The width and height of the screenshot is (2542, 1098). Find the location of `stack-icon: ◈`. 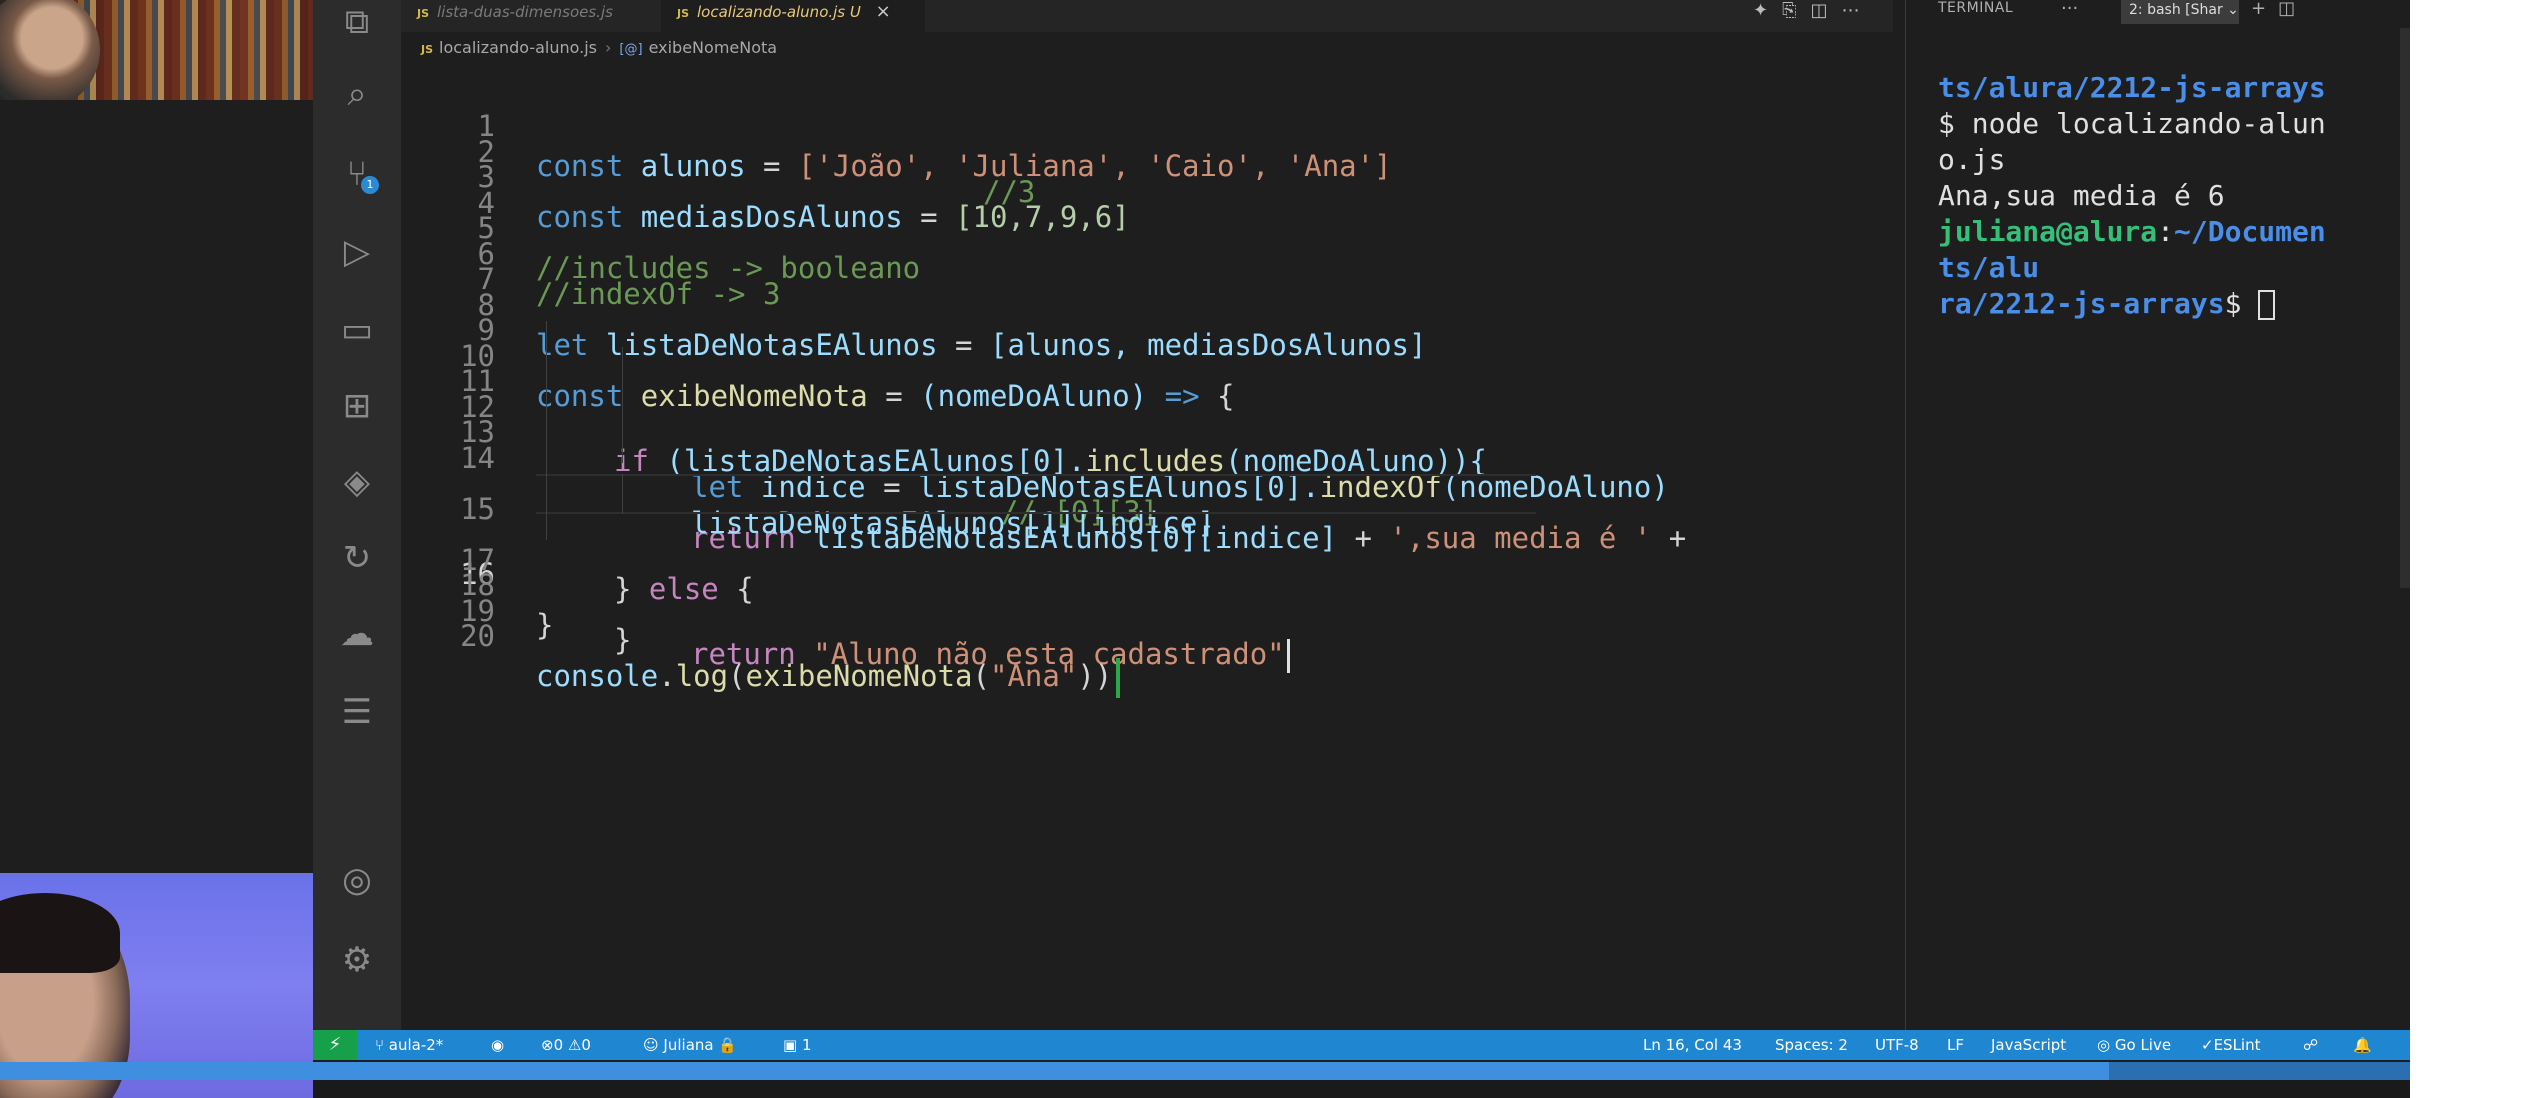

stack-icon: ◈ is located at coordinates (357, 482).